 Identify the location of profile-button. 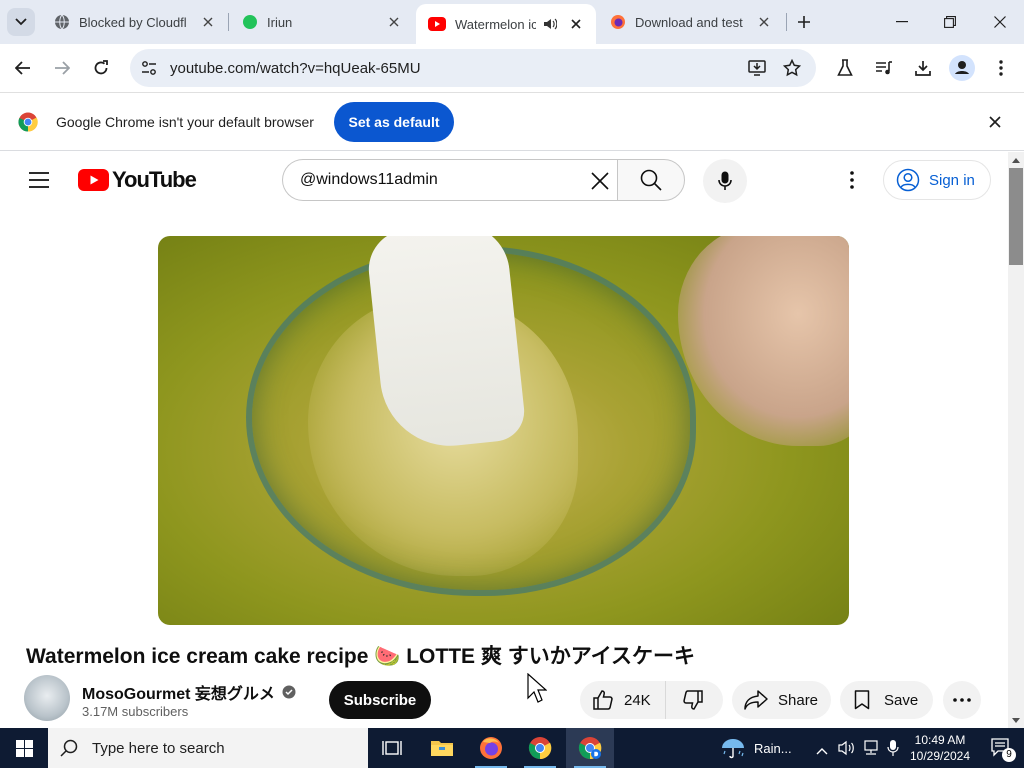
(962, 68).